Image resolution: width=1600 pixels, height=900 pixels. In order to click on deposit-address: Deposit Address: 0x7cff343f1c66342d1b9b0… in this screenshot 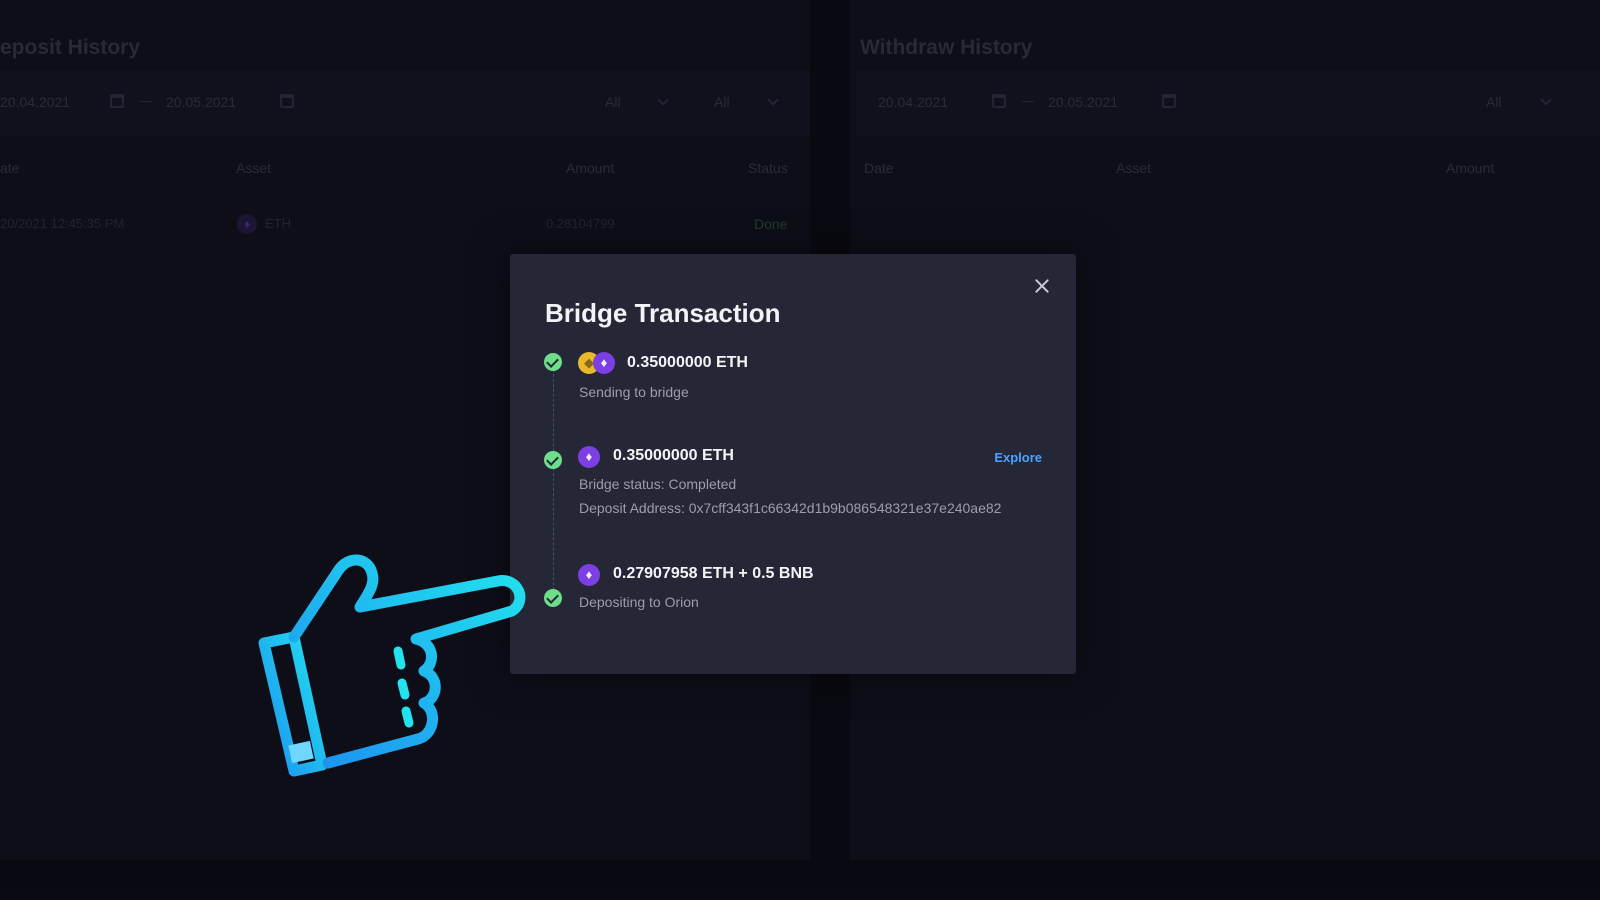, I will do `click(790, 508)`.